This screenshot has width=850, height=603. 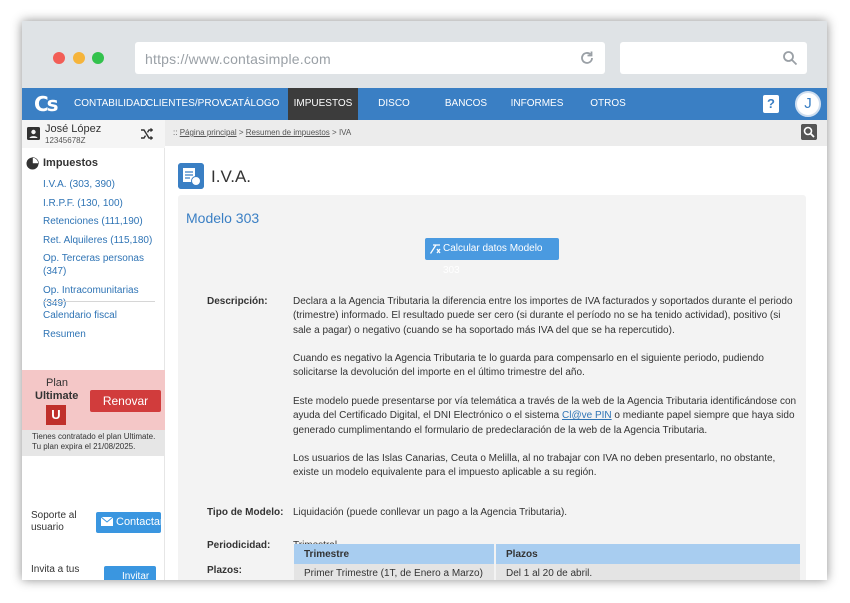 What do you see at coordinates (80, 315) in the screenshot?
I see `sidebar-item-calendario: Calendario fiscal` at bounding box center [80, 315].